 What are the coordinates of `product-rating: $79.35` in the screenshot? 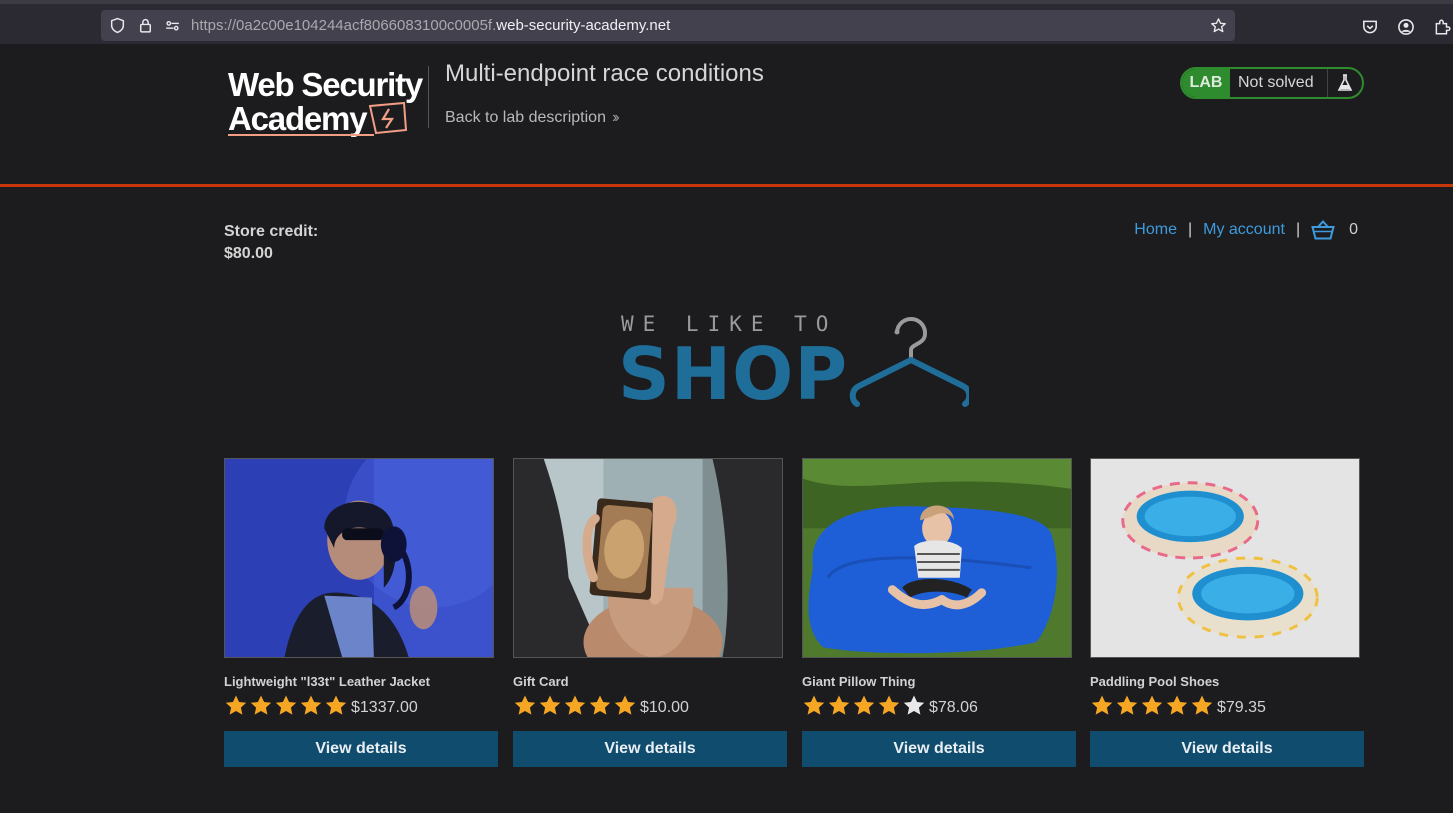 It's located at (1227, 705).